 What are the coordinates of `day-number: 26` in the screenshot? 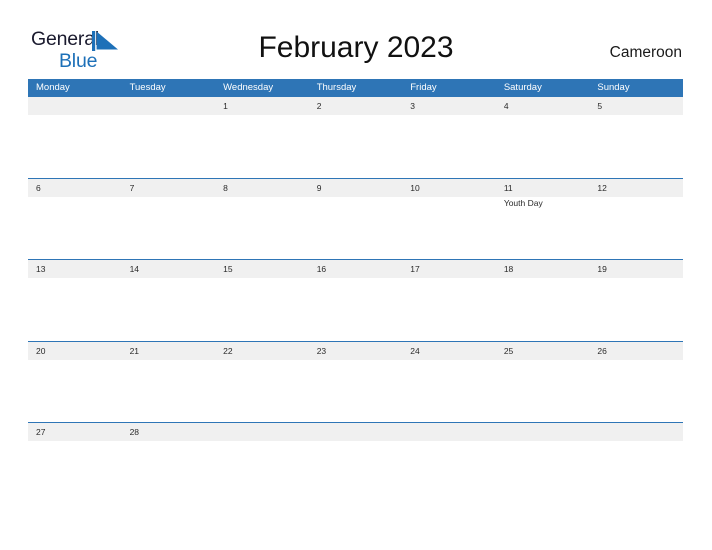 It's located at (602, 350).